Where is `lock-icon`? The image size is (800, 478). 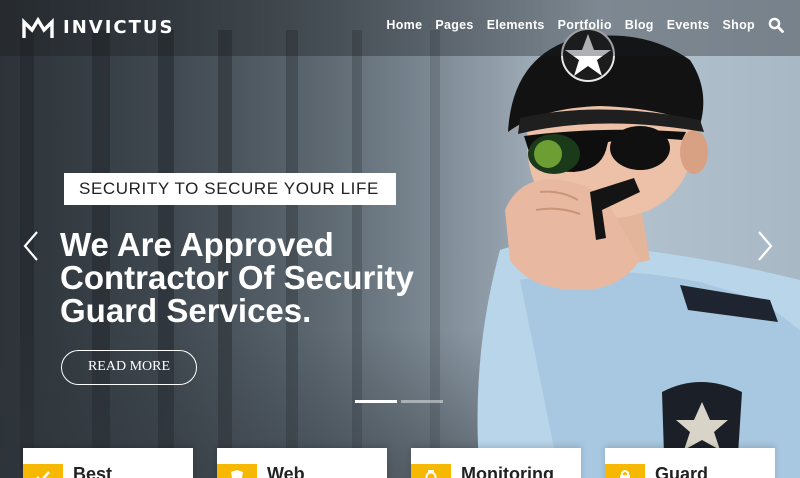 lock-icon is located at coordinates (625, 474).